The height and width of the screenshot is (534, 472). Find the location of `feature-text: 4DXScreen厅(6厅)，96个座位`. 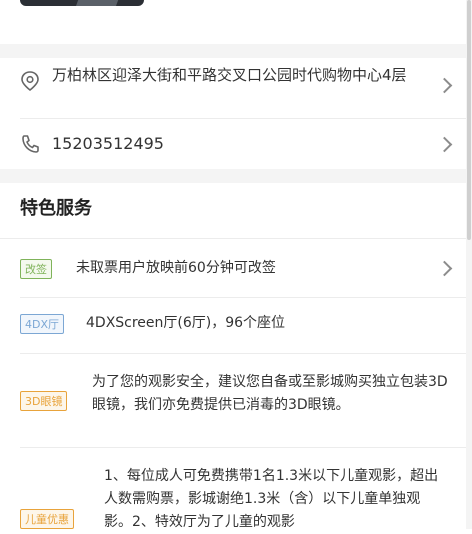

feature-text: 4DXScreen厅(6厅)，96个座位 is located at coordinates (186, 323).